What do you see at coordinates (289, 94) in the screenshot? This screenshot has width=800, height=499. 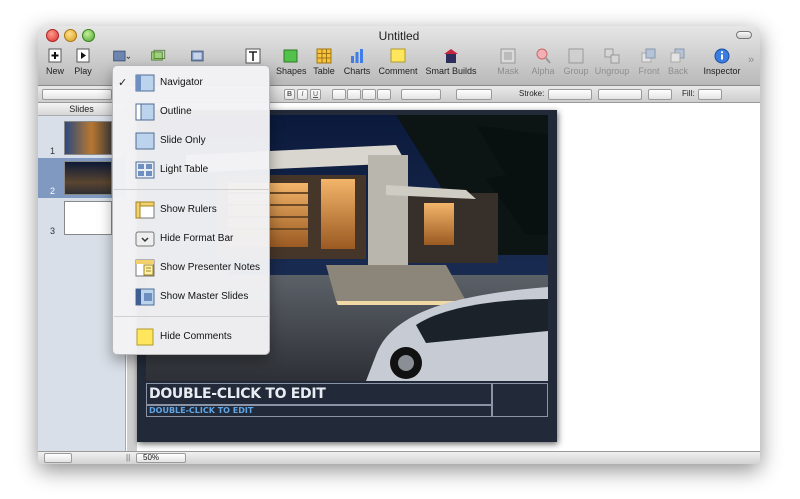 I see `bold-button: B` at bounding box center [289, 94].